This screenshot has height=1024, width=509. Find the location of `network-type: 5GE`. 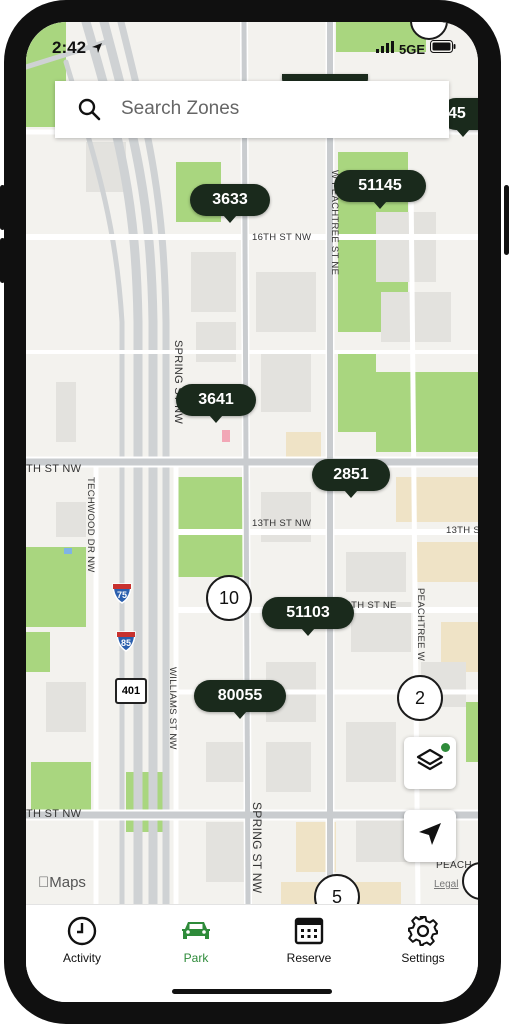

network-type: 5GE is located at coordinates (411, 49).